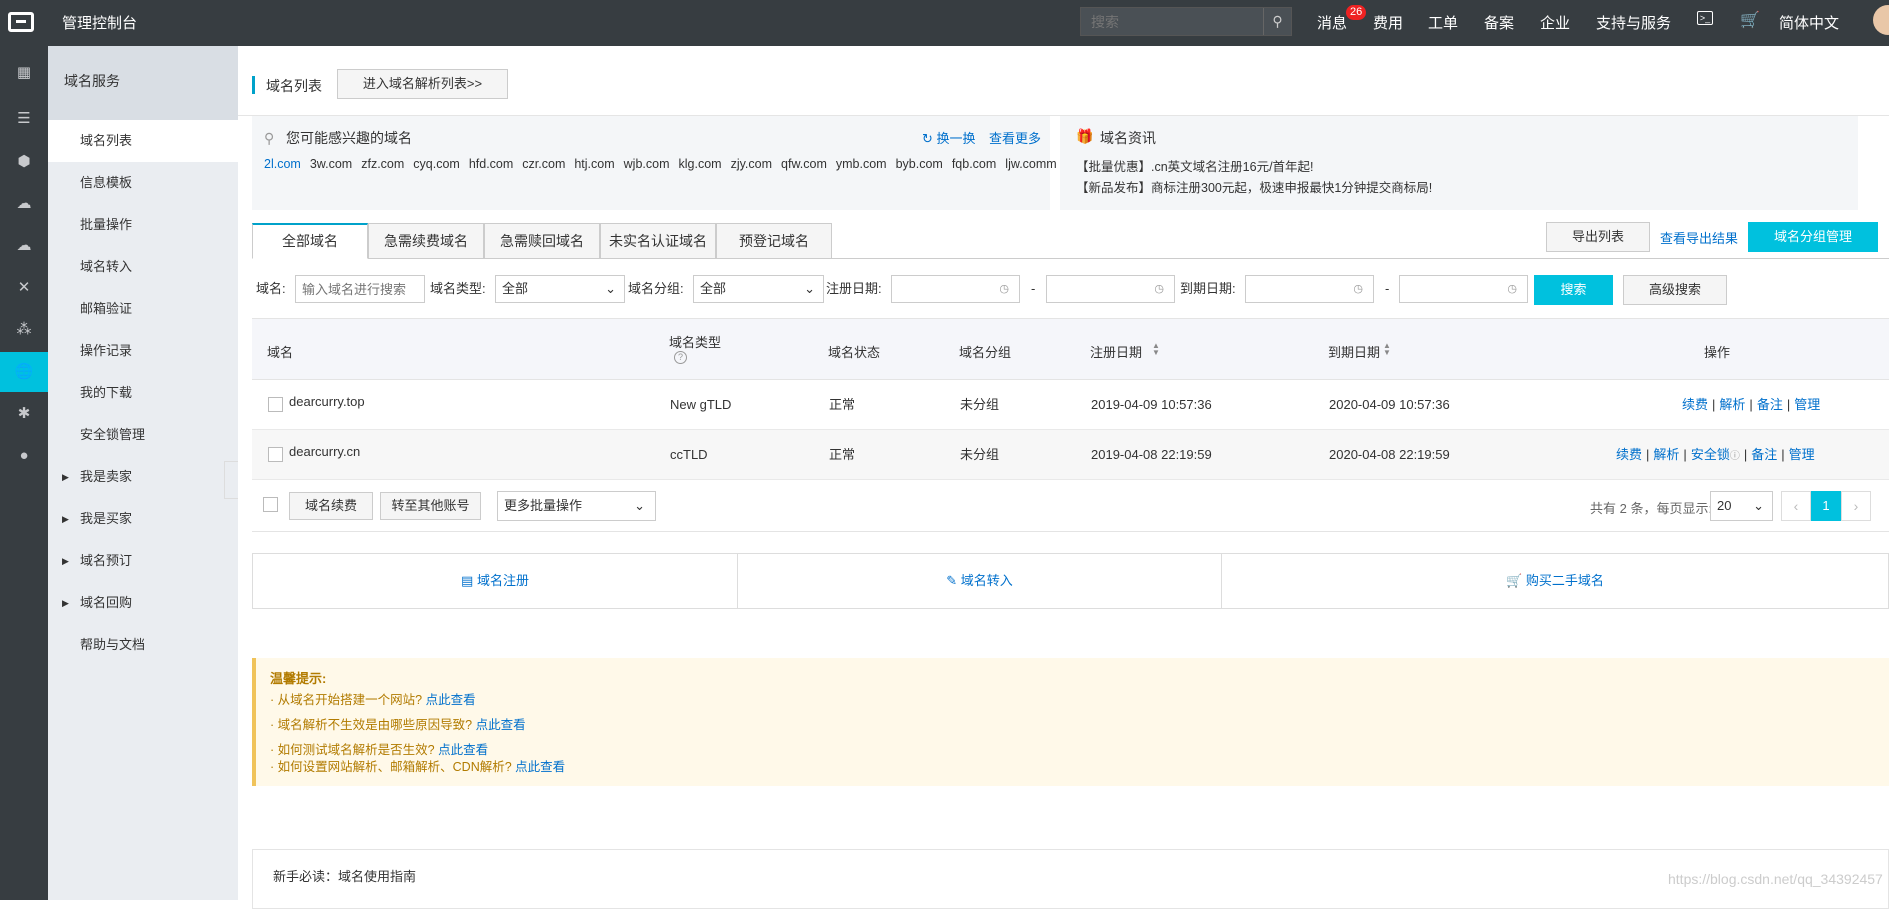 The image size is (1889, 909). Describe the element at coordinates (1254, 186) in the screenshot. I see `news-item: 【新品发布】商标注册300元起，极速申报最快1分钟提交商标局!` at that location.